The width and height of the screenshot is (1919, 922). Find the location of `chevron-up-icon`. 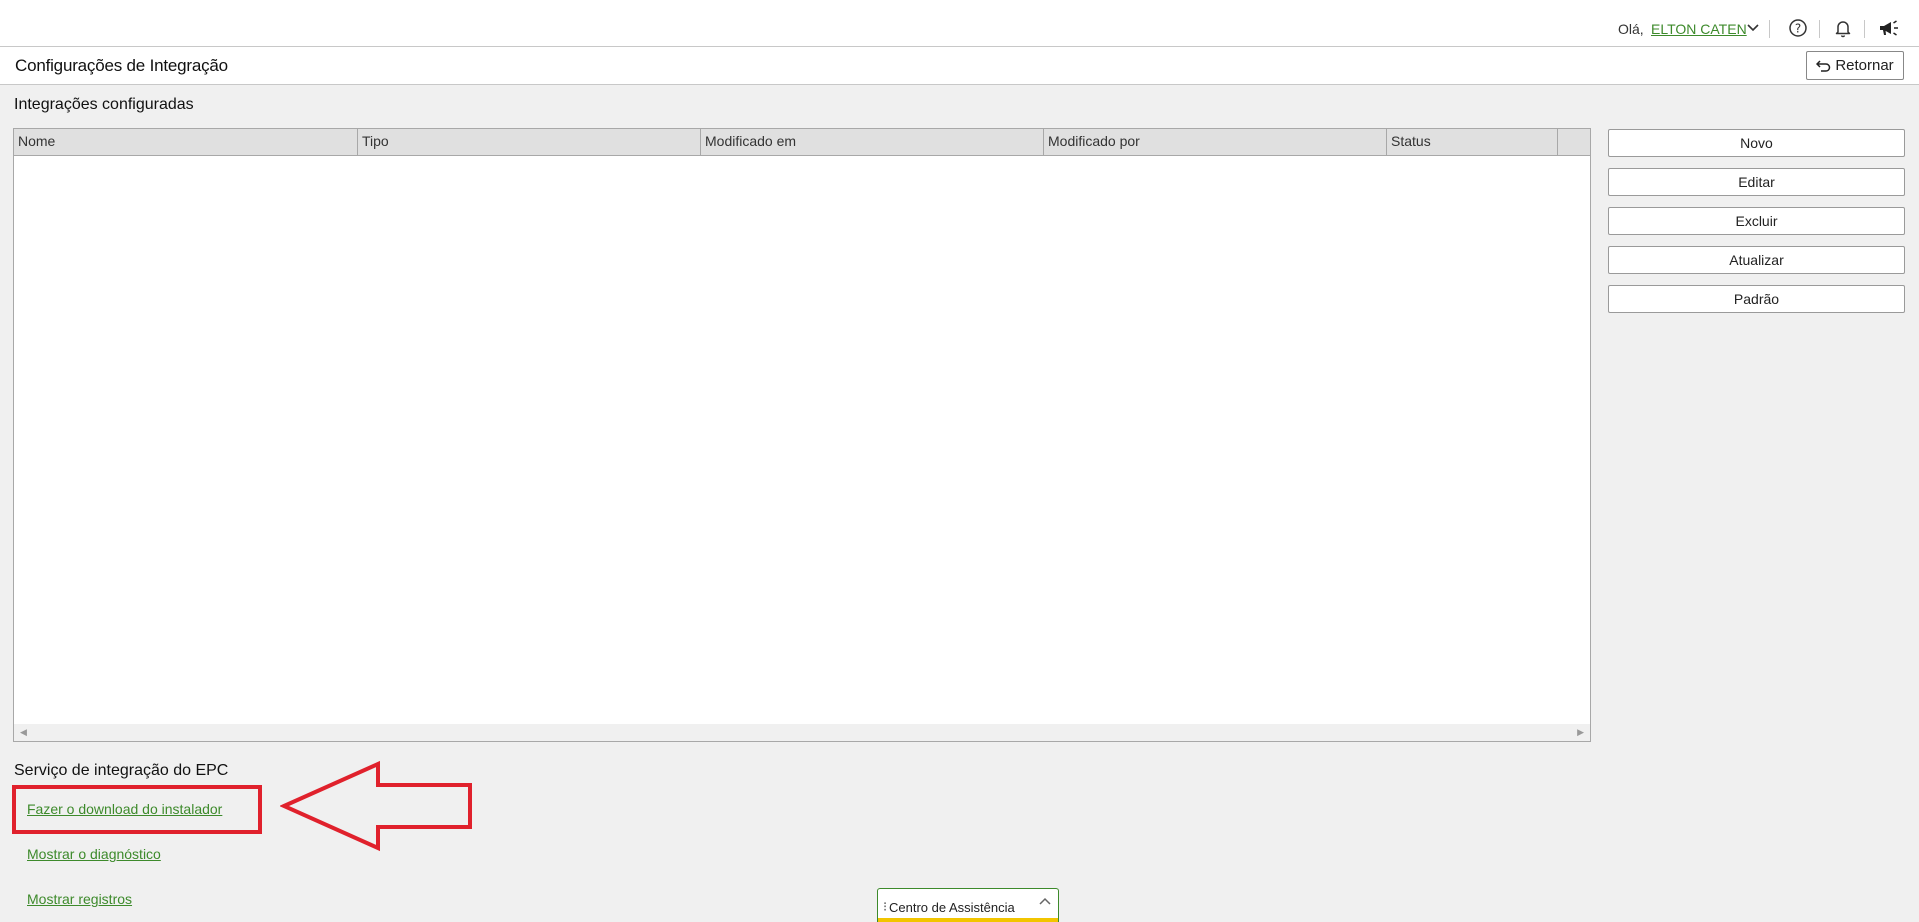

chevron-up-icon is located at coordinates (1045, 901).